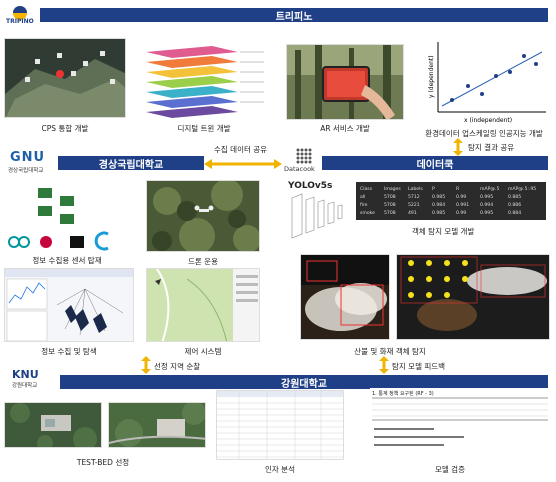 This screenshot has width=556, height=482. What do you see at coordinates (443, 231) in the screenshot?
I see `detect-model-caption: 객체 탐지 모델 개발` at bounding box center [443, 231].